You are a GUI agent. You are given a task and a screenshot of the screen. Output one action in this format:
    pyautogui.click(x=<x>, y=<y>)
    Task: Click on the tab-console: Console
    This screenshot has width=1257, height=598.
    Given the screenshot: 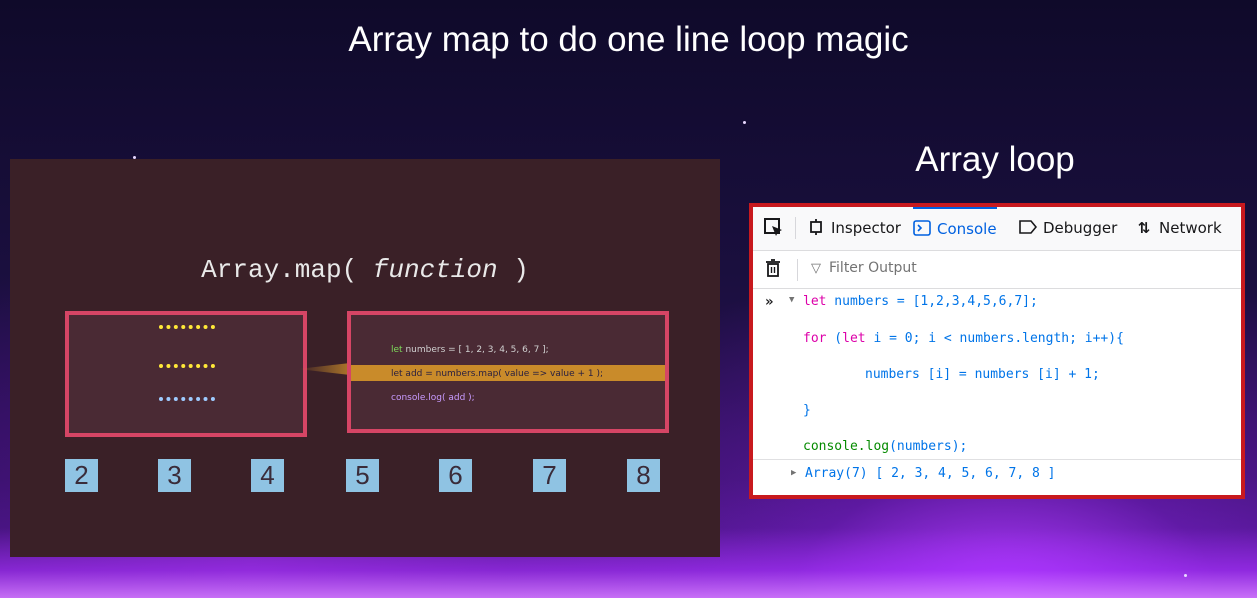 What is the action you would take?
    pyautogui.click(x=955, y=228)
    